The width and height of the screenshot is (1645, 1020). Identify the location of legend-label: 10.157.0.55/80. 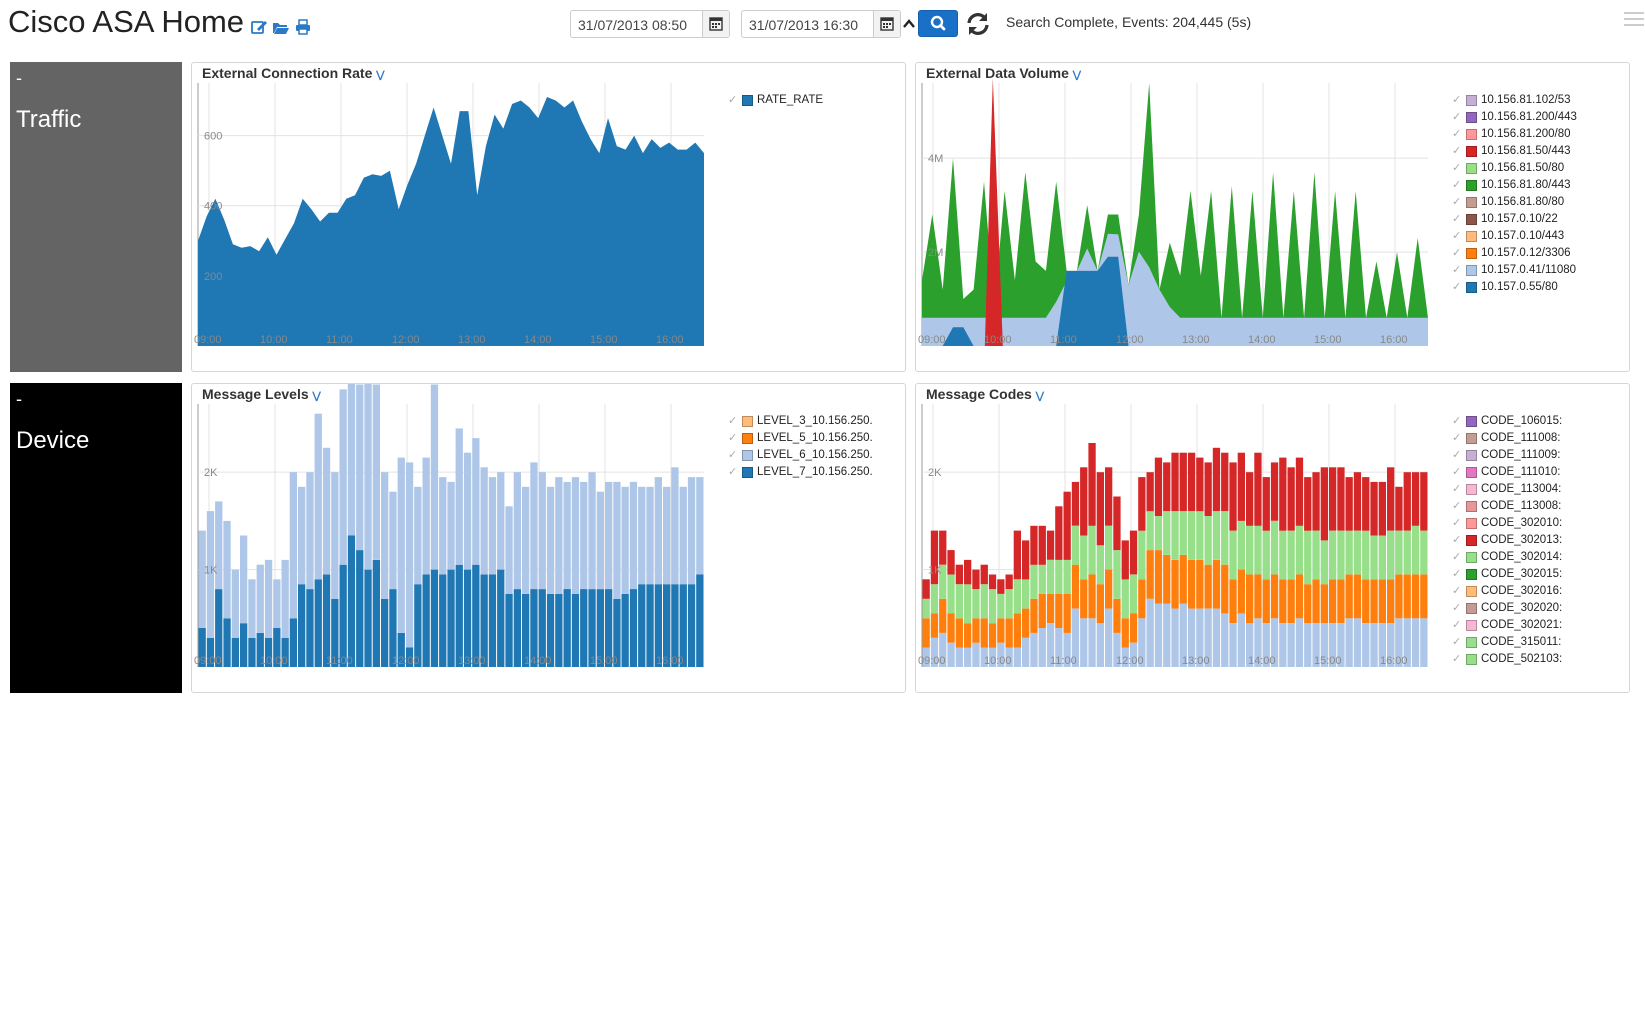
(1519, 287).